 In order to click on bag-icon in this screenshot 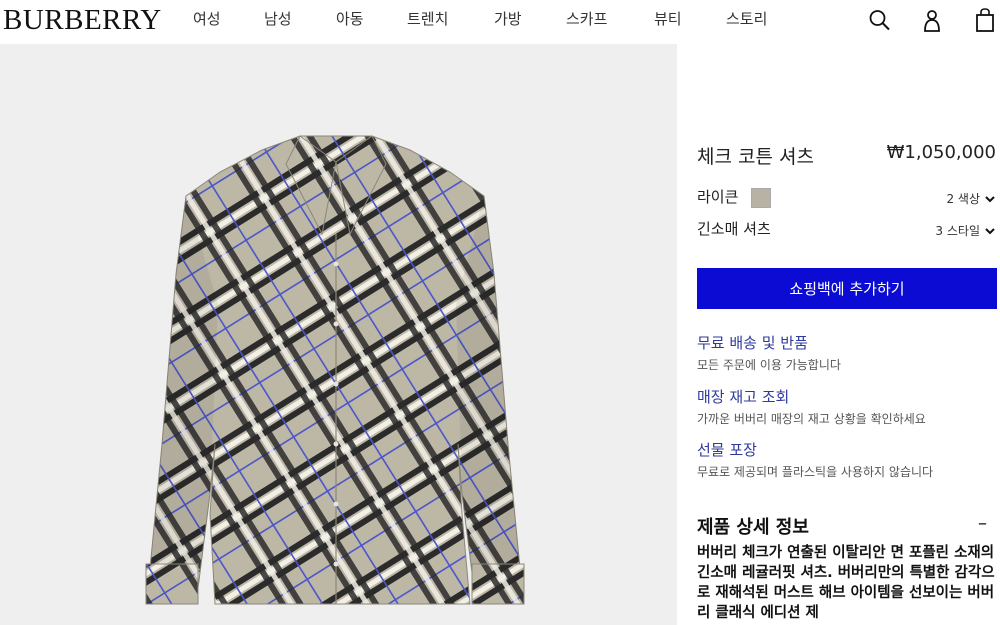, I will do `click(985, 20)`.